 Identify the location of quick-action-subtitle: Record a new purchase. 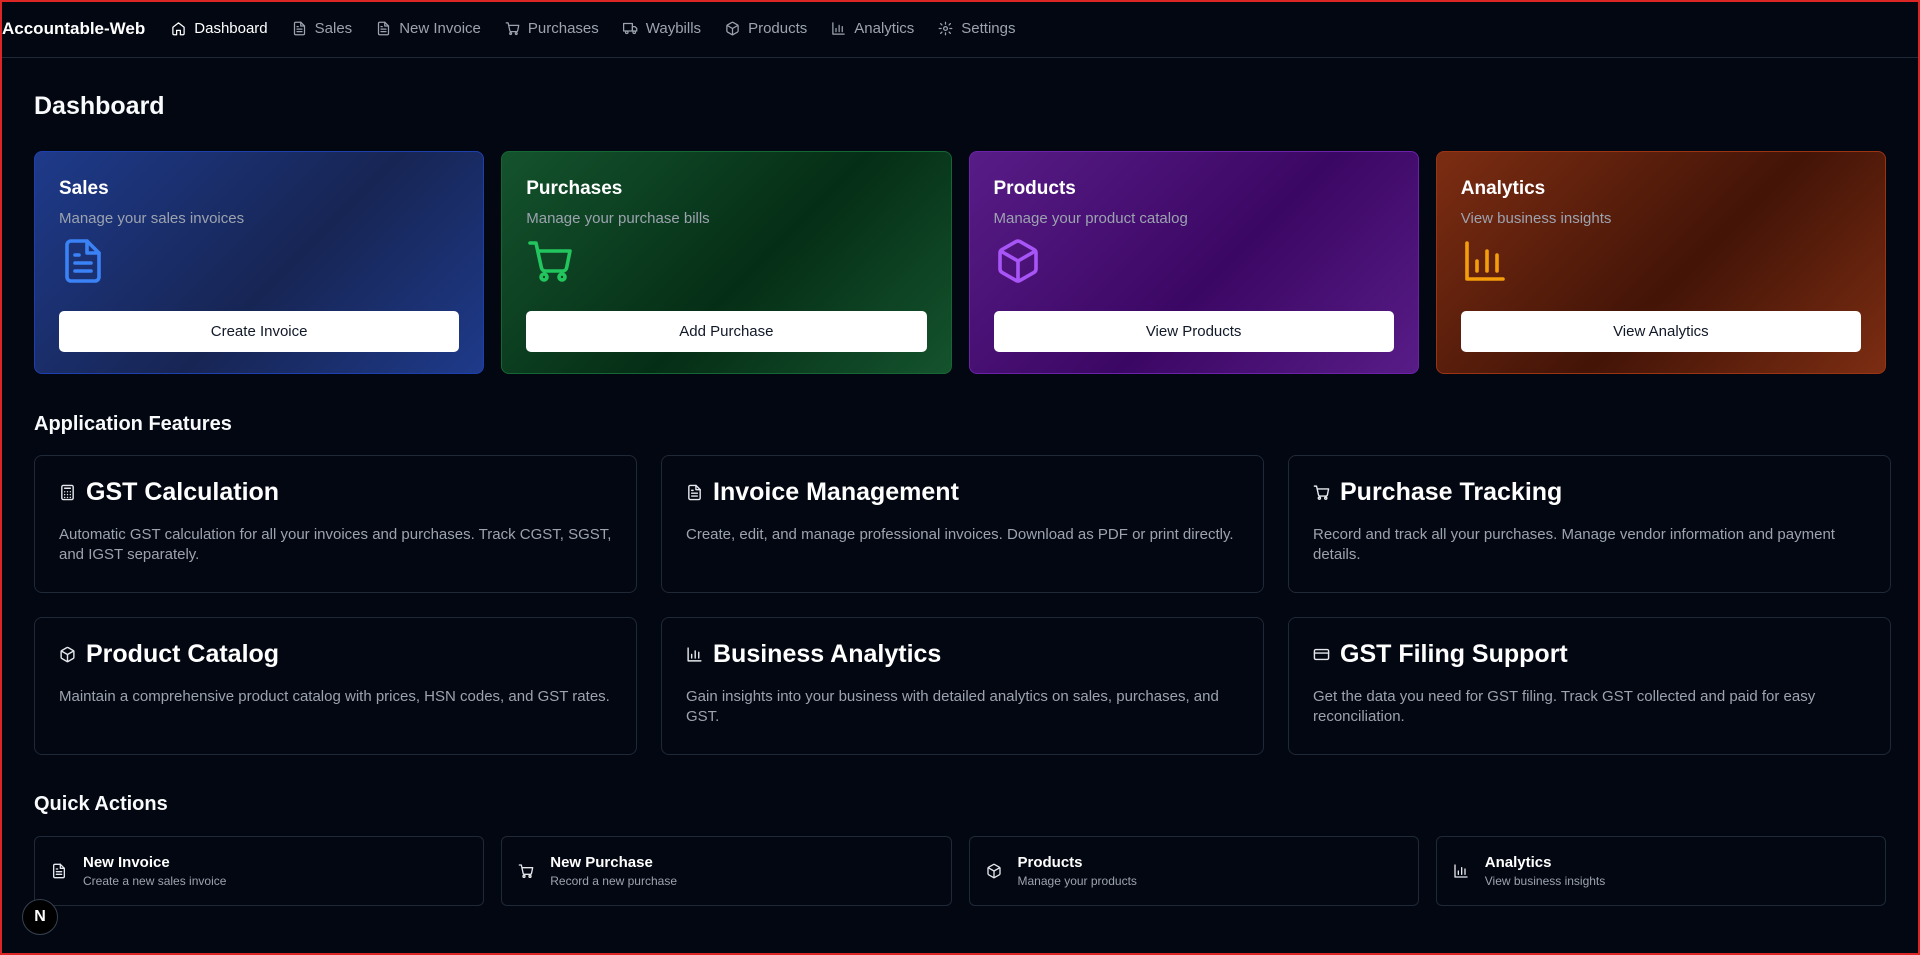
(613, 881).